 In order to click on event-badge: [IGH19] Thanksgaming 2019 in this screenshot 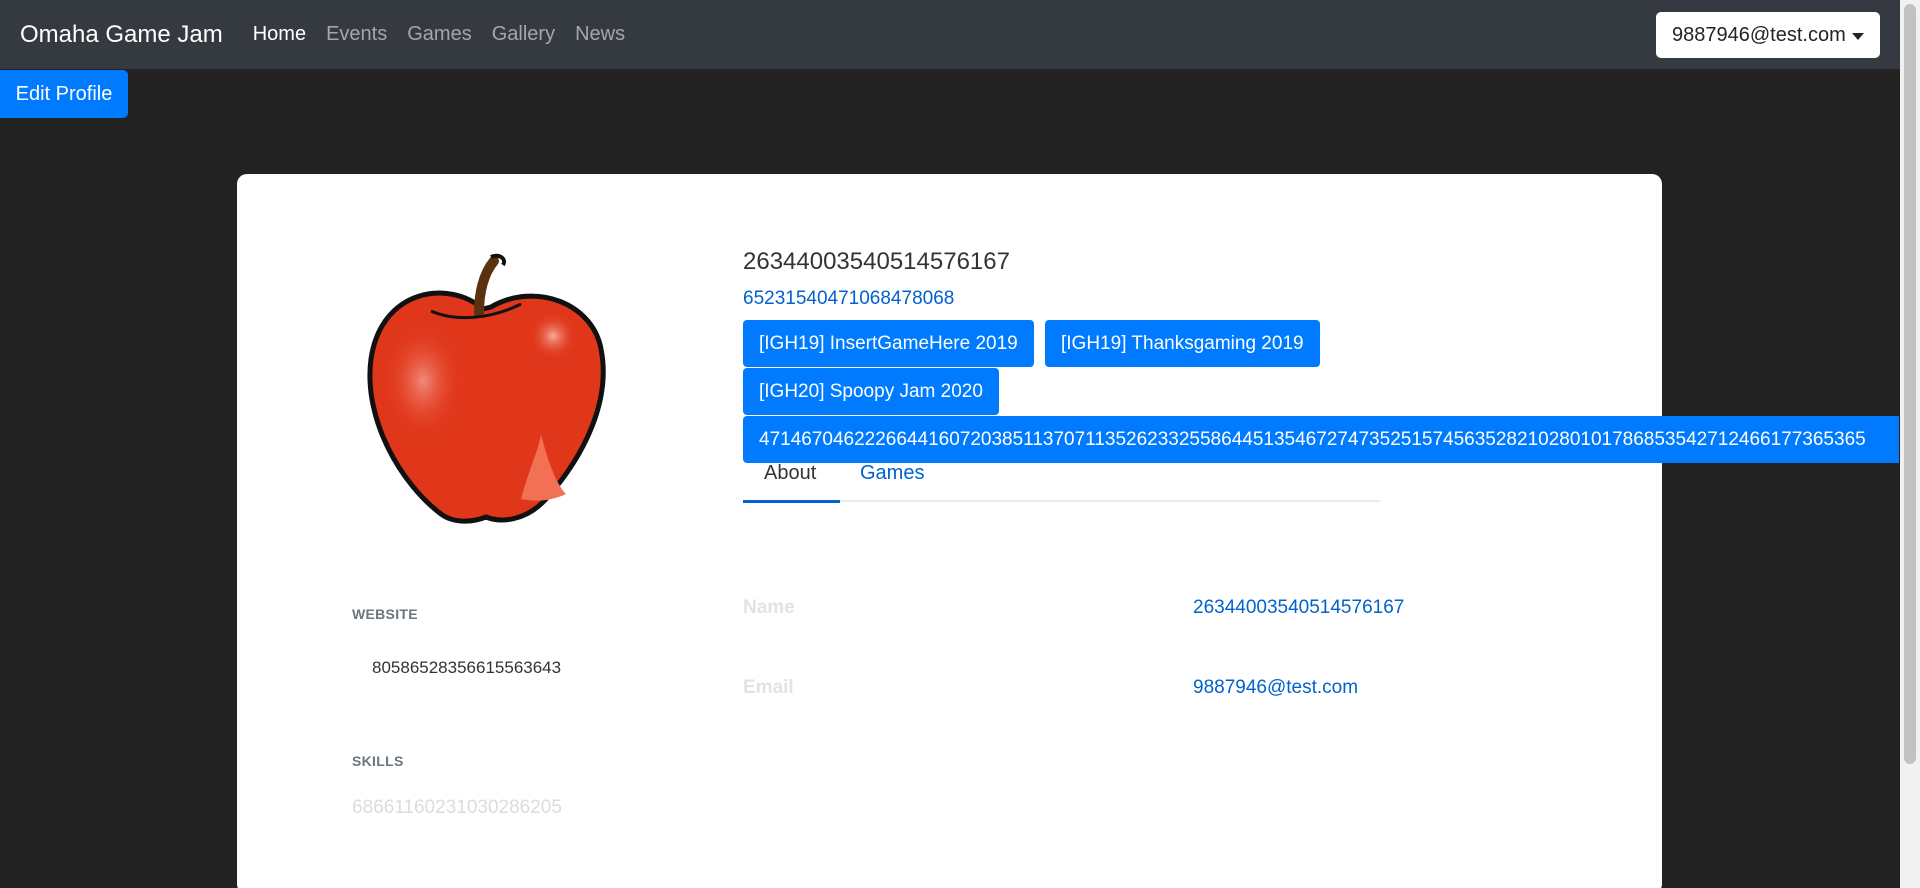, I will do `click(1182, 343)`.